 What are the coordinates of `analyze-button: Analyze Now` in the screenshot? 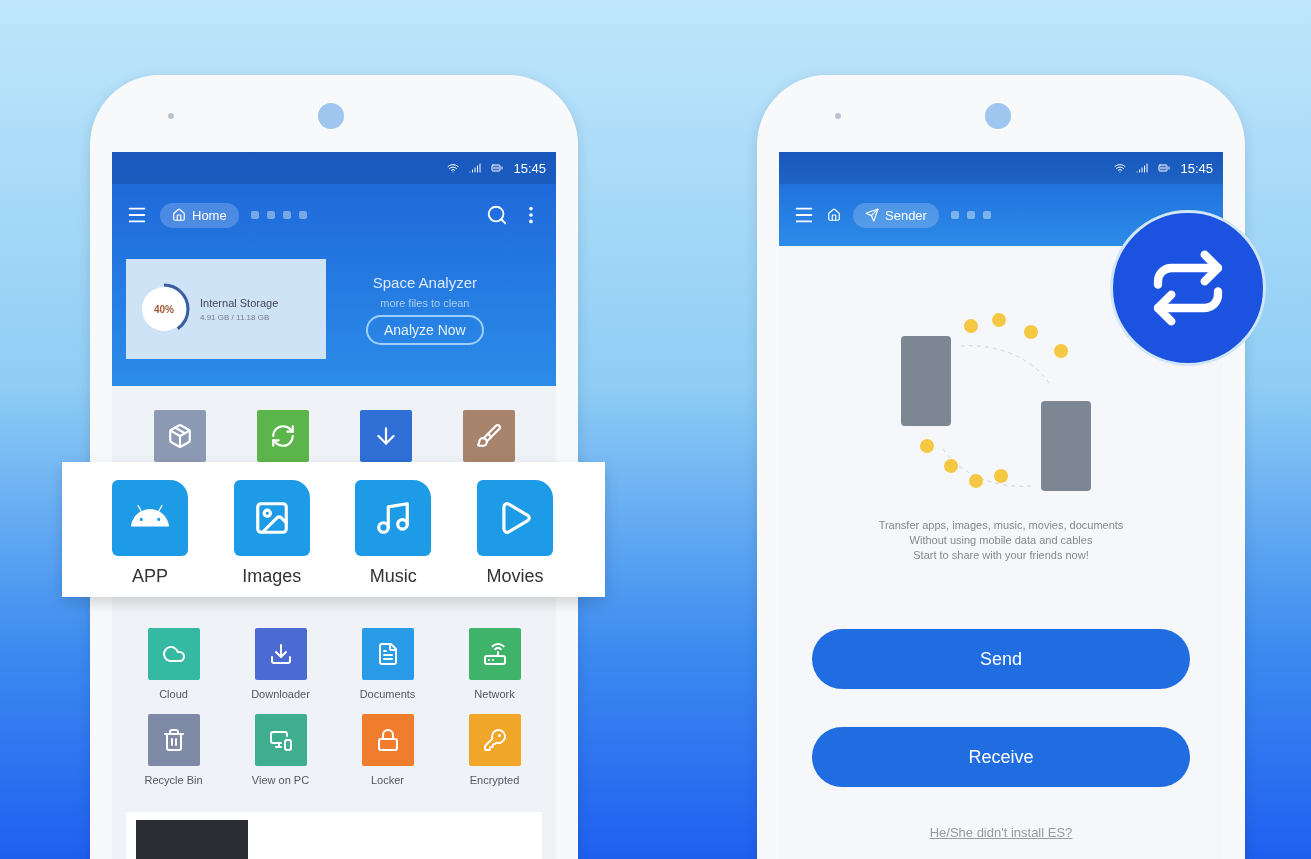 It's located at (425, 329).